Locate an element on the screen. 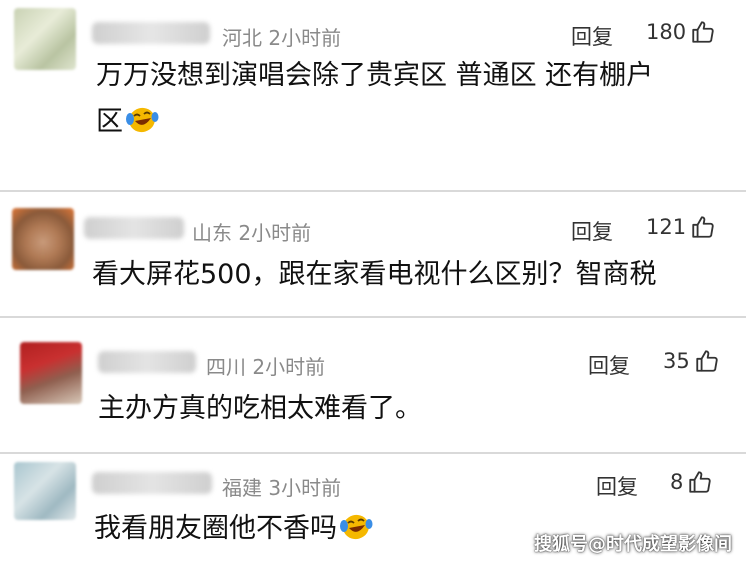 Image resolution: width=746 pixels, height=564 pixels. comment-text: 万万没想到演唱会除了贵宾区 普通区 还有棚户 区 is located at coordinates (374, 99).